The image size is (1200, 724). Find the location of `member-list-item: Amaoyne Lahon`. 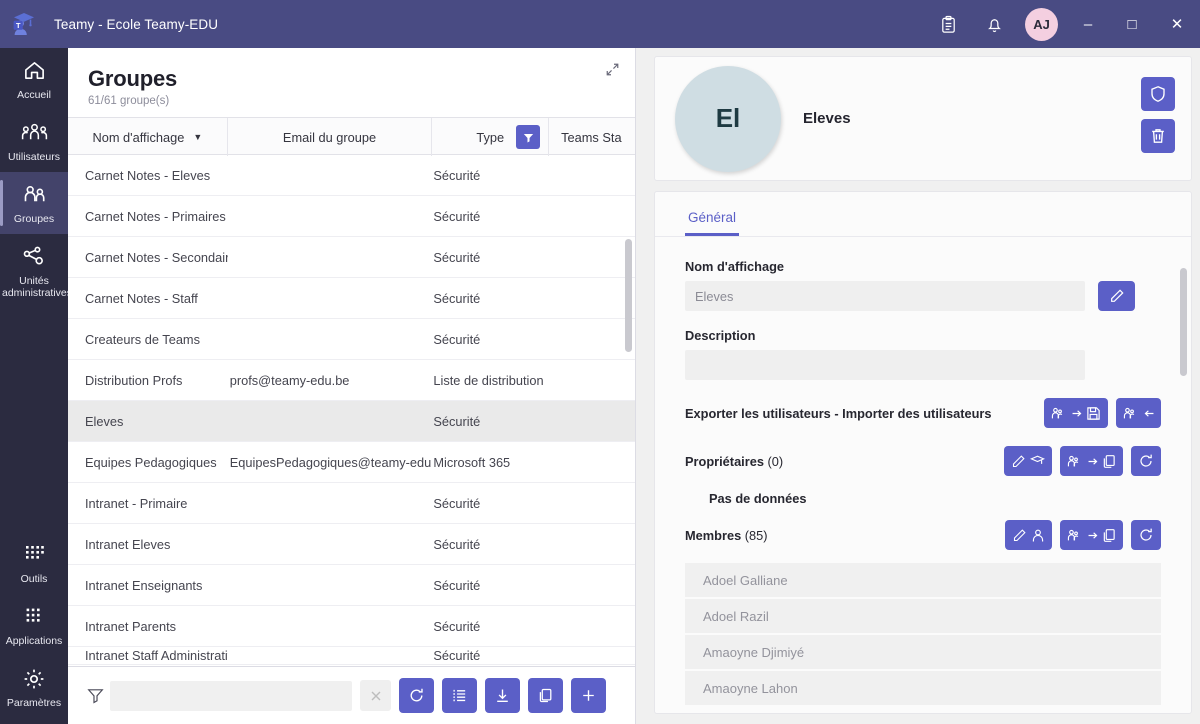

member-list-item: Amaoyne Lahon is located at coordinates (923, 688).